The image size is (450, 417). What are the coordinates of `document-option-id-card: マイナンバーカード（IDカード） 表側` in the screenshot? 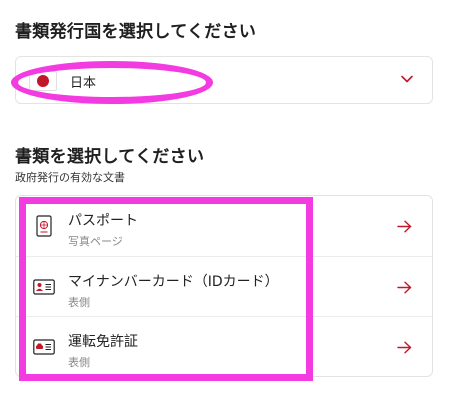 It's located at (224, 286).